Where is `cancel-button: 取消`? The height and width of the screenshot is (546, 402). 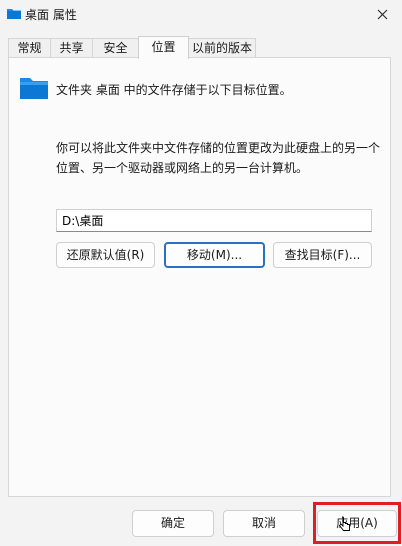
cancel-button: 取消 is located at coordinates (264, 523).